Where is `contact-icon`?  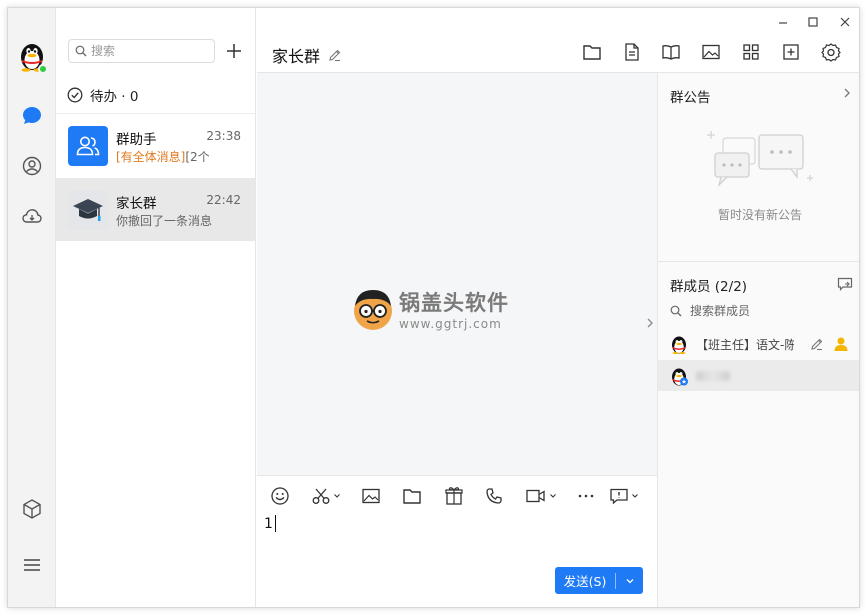
contact-icon is located at coordinates (32, 166).